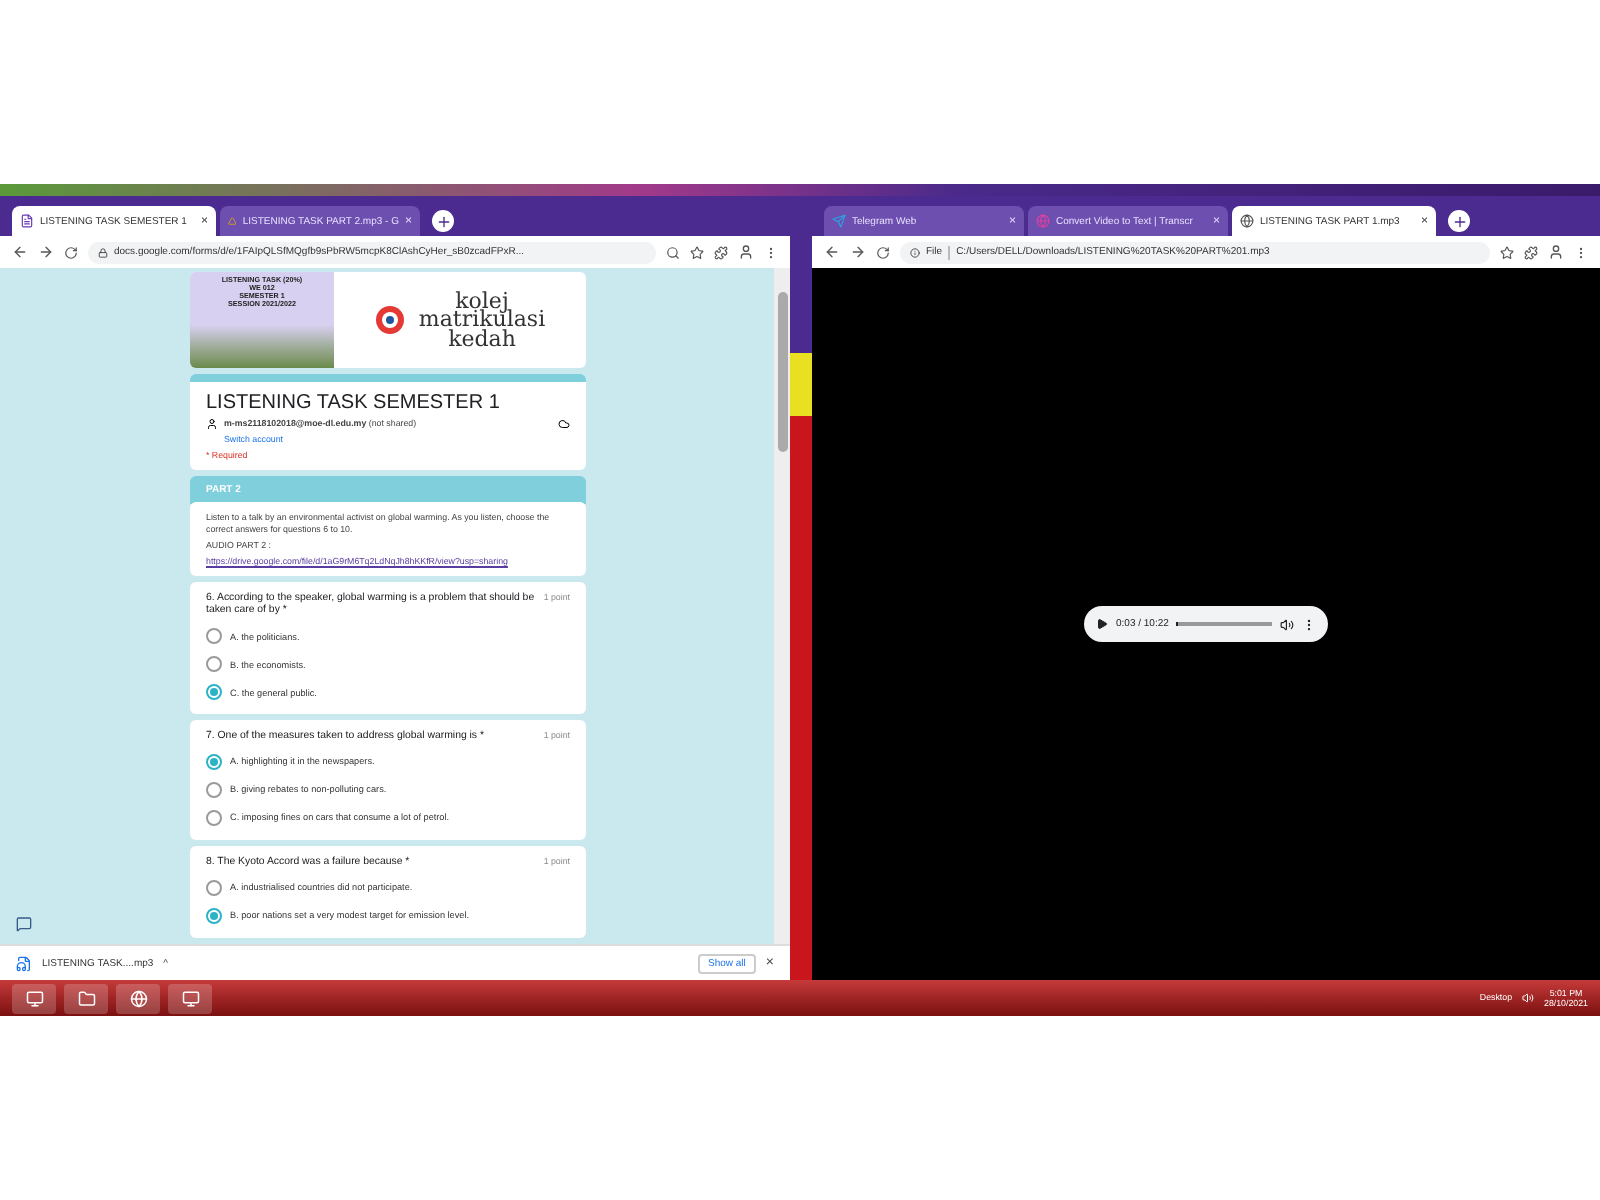  I want to click on chat-icon, so click(24, 924).